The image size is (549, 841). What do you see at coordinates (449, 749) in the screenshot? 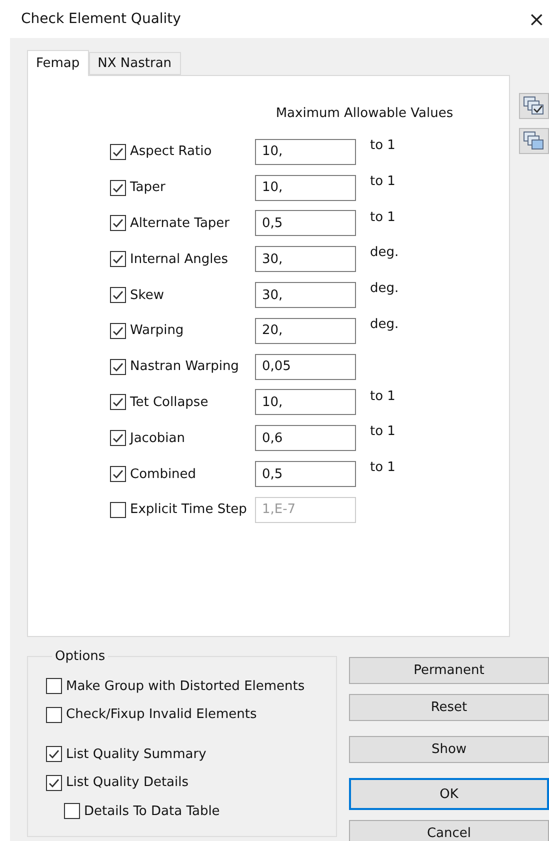
I see `dialog-button: Show` at bounding box center [449, 749].